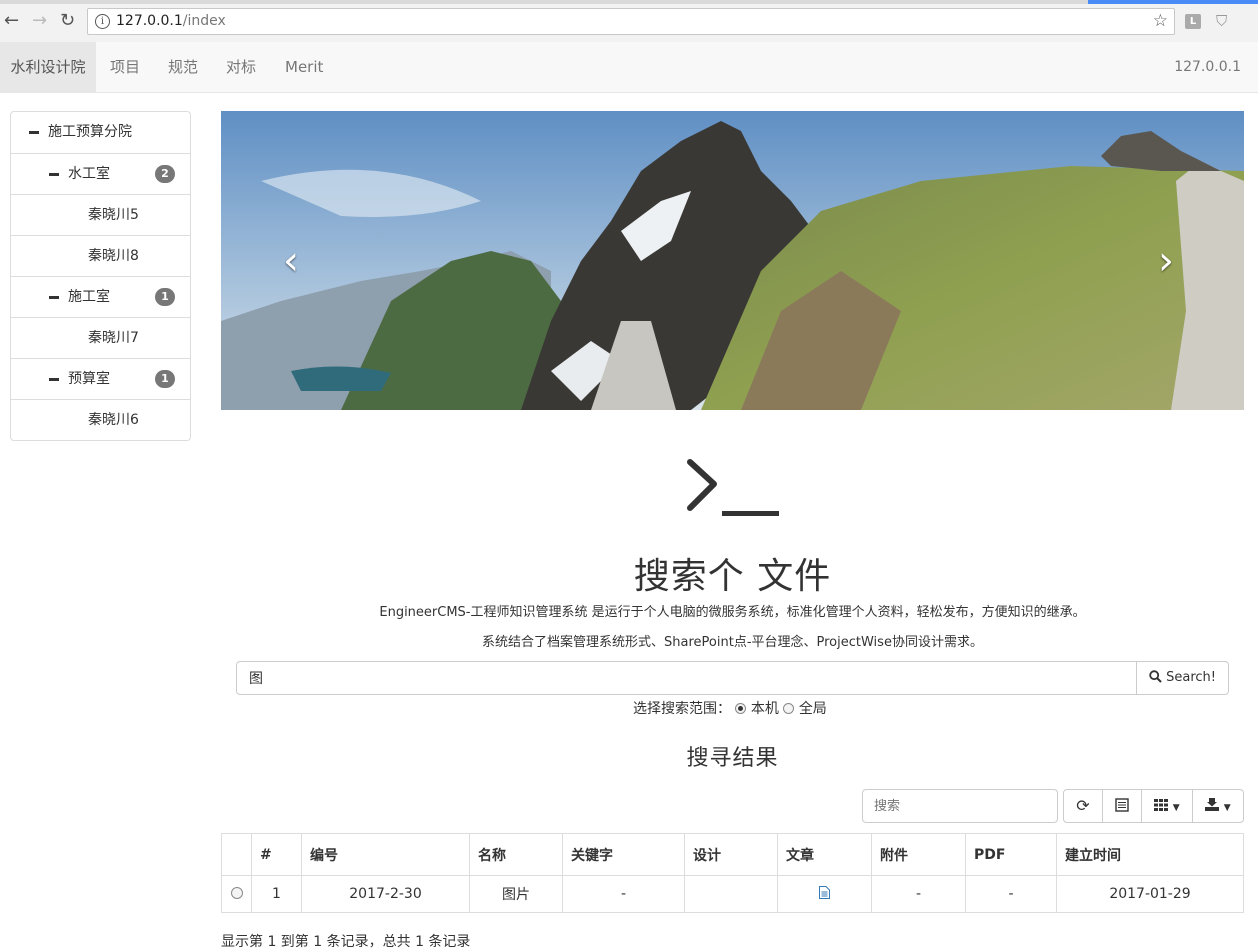 This screenshot has width=1258, height=952. What do you see at coordinates (346, 942) in the screenshot?
I see `pagination-info: 显示第 1 到第 1 条记录，总共 1 条记录` at bounding box center [346, 942].